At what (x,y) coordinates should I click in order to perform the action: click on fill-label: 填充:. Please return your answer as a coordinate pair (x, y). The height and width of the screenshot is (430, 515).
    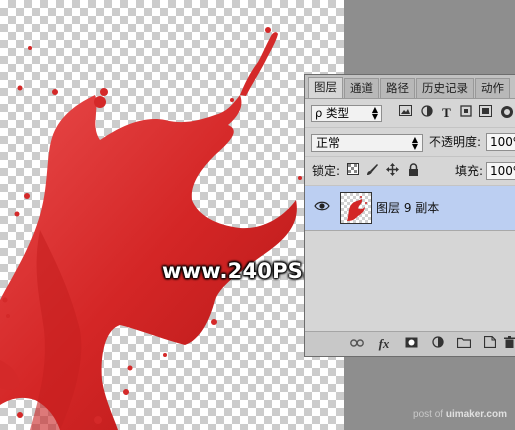
    Looking at the image, I should click on (469, 171).